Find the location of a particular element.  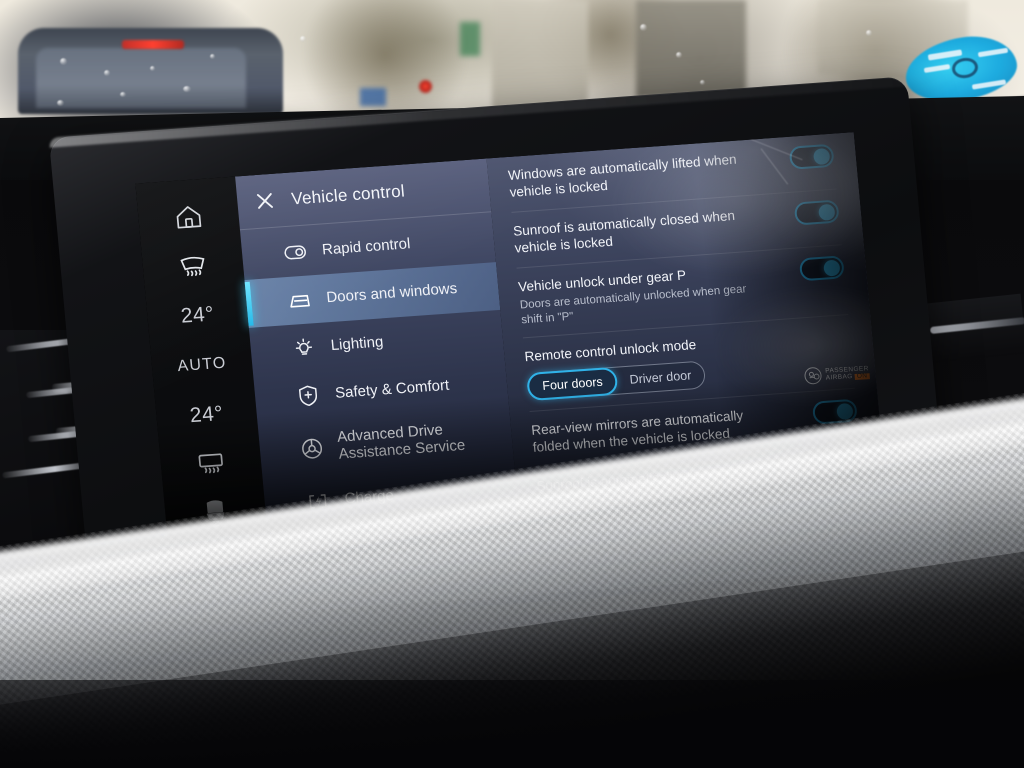

toggle-vehicle-unlock-gear-p is located at coordinates (821, 267).